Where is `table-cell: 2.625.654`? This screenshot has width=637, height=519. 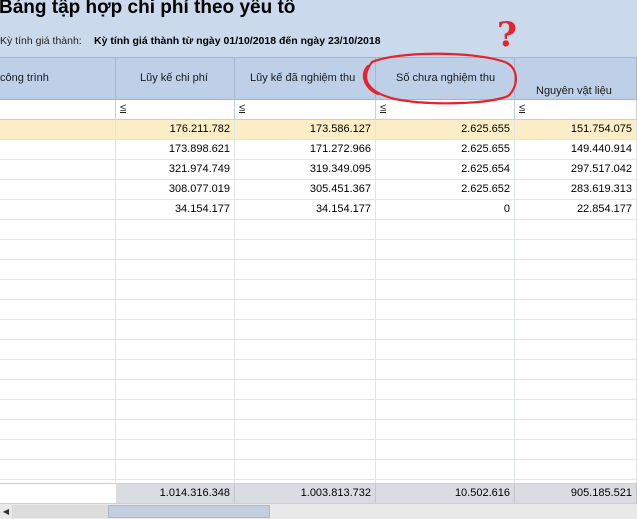 table-cell: 2.625.654 is located at coordinates (445, 170).